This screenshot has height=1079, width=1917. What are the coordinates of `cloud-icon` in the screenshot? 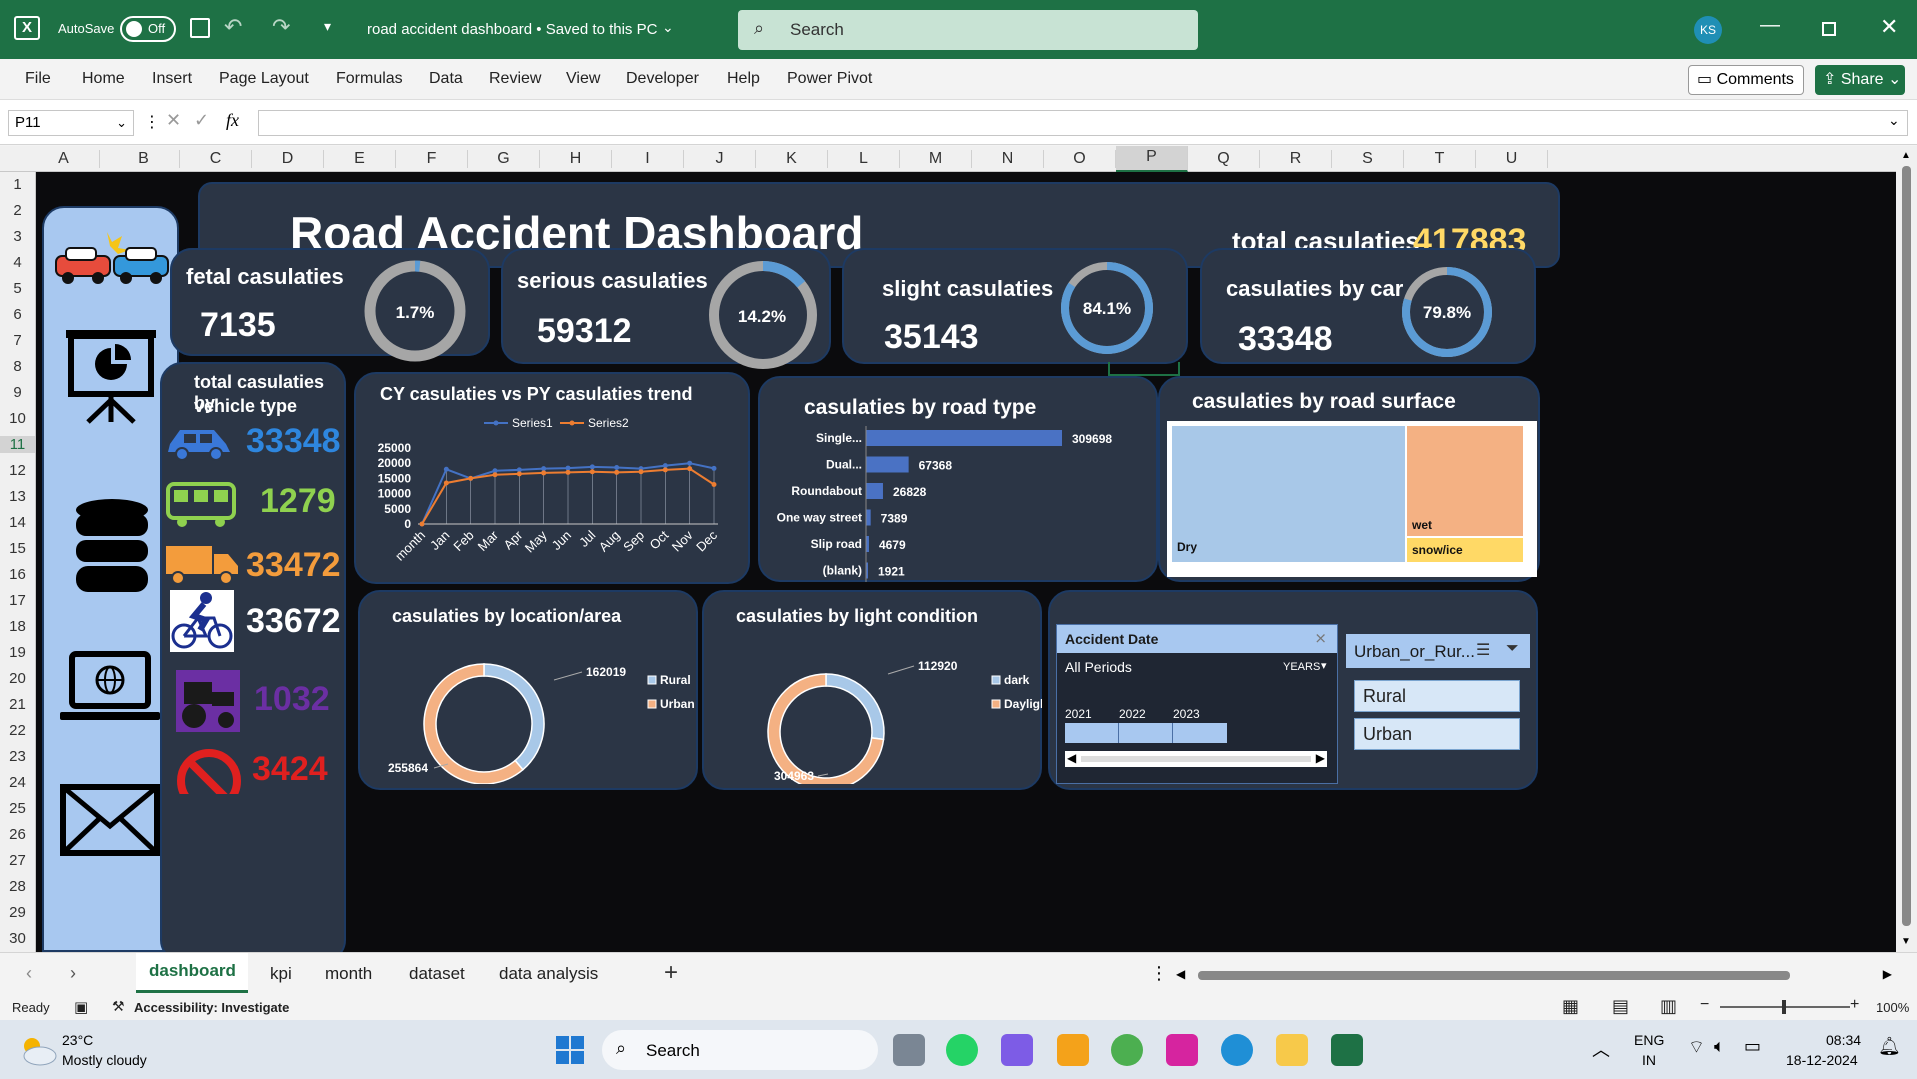 It's located at (38, 1050).